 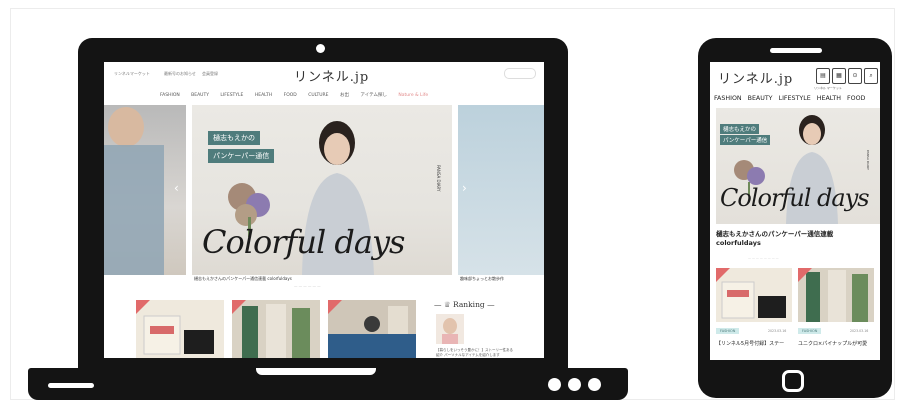 What do you see at coordinates (755, 77) in the screenshot?
I see `mobile-site-logo: リンネル.jp` at bounding box center [755, 77].